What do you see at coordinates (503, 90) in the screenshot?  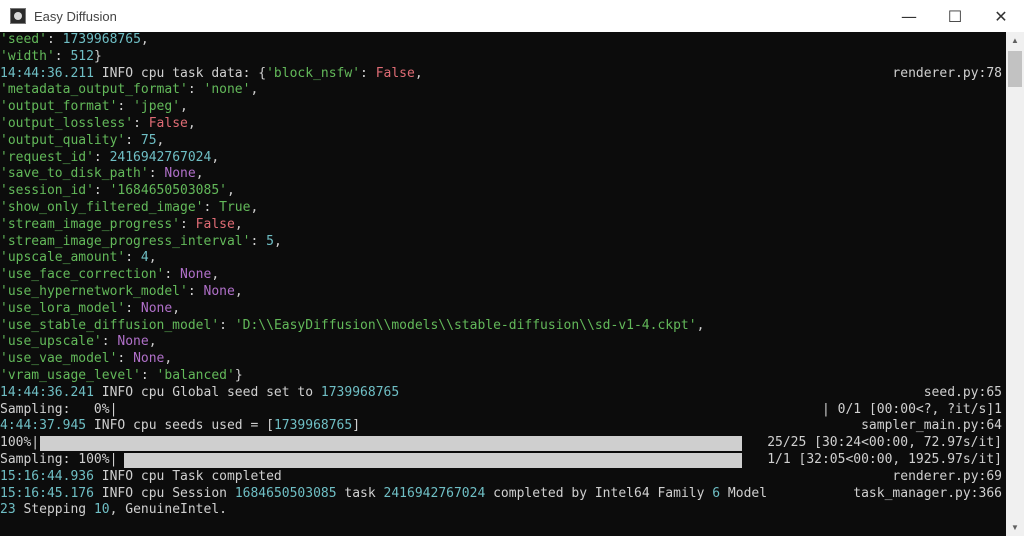 I see `console-line: 'metadata_output_format': 'none',` at bounding box center [503, 90].